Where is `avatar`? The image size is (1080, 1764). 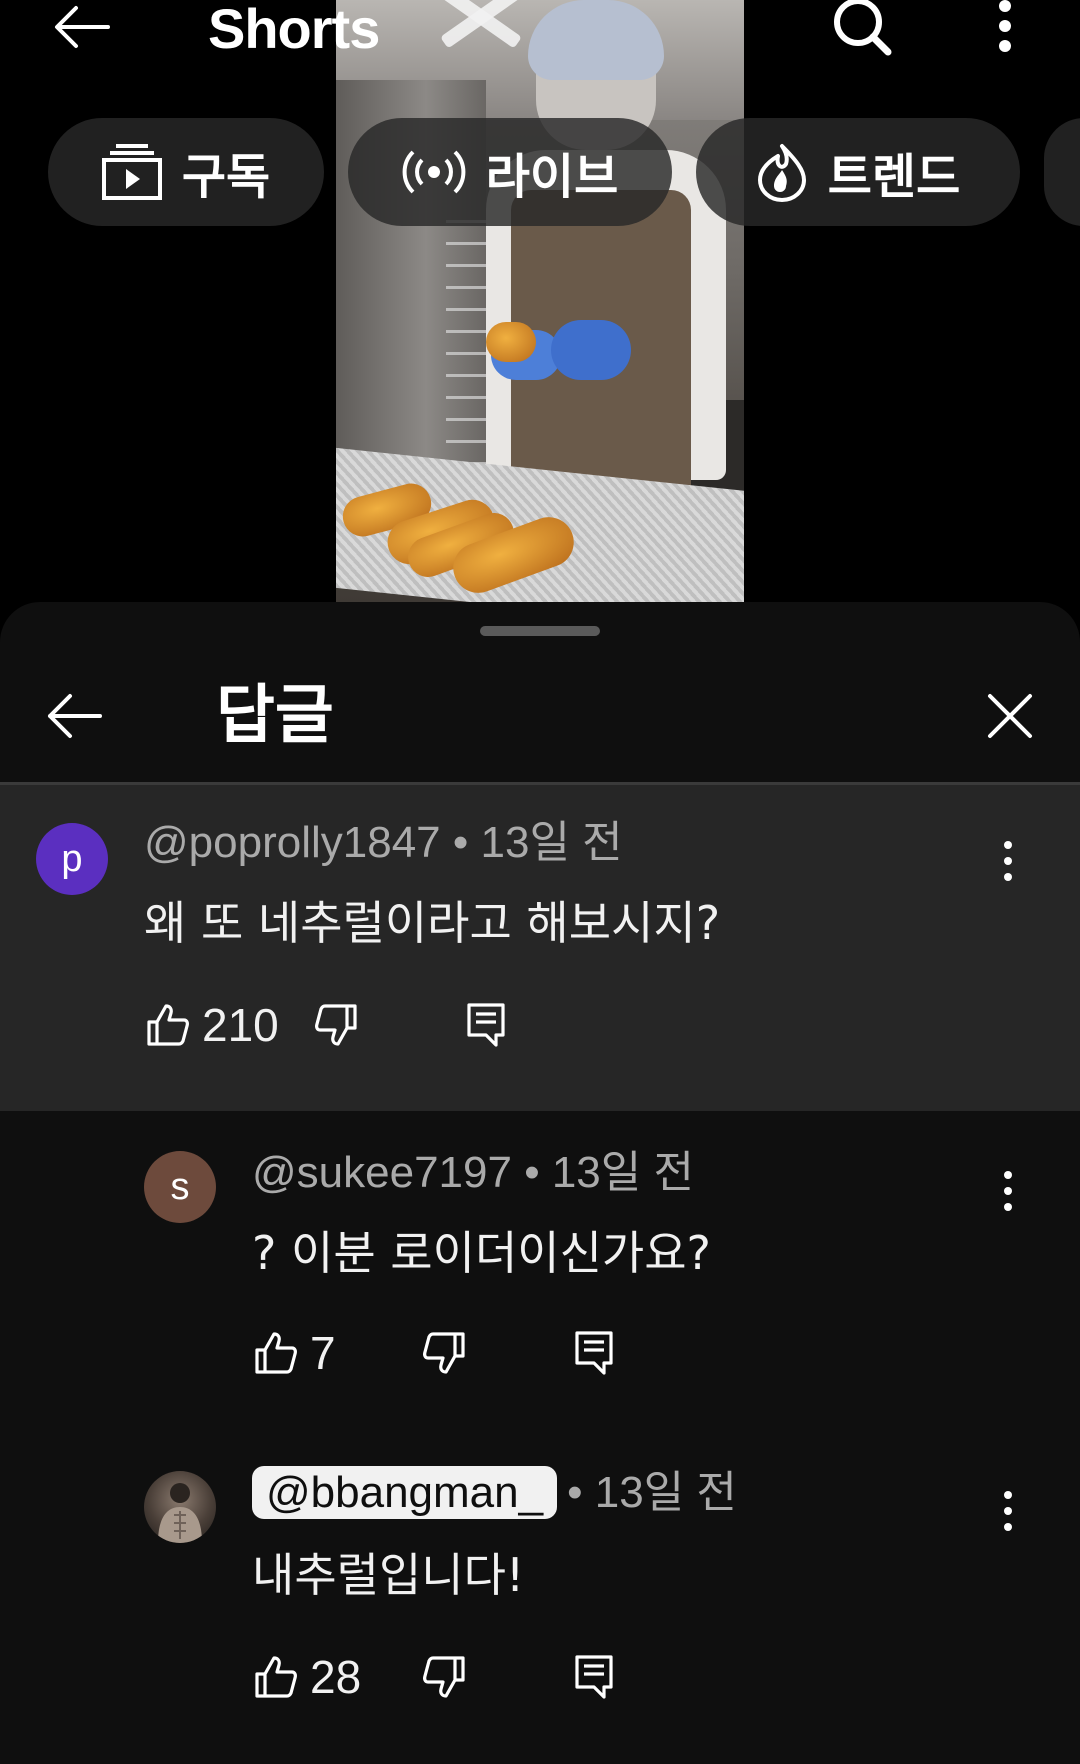 avatar is located at coordinates (180, 1507).